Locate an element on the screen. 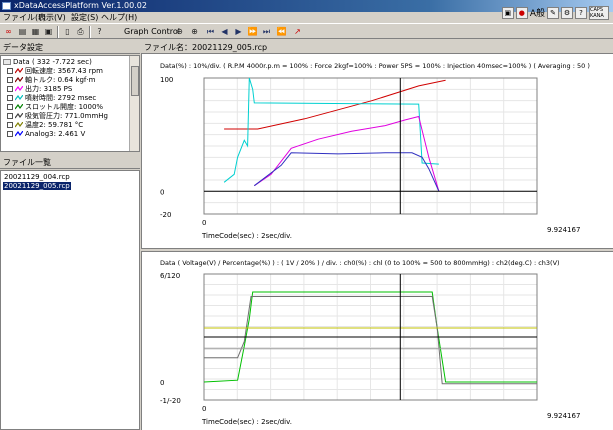  tree-item: 軸トルク: 0.64 kgf·m is located at coordinates (51, 80).